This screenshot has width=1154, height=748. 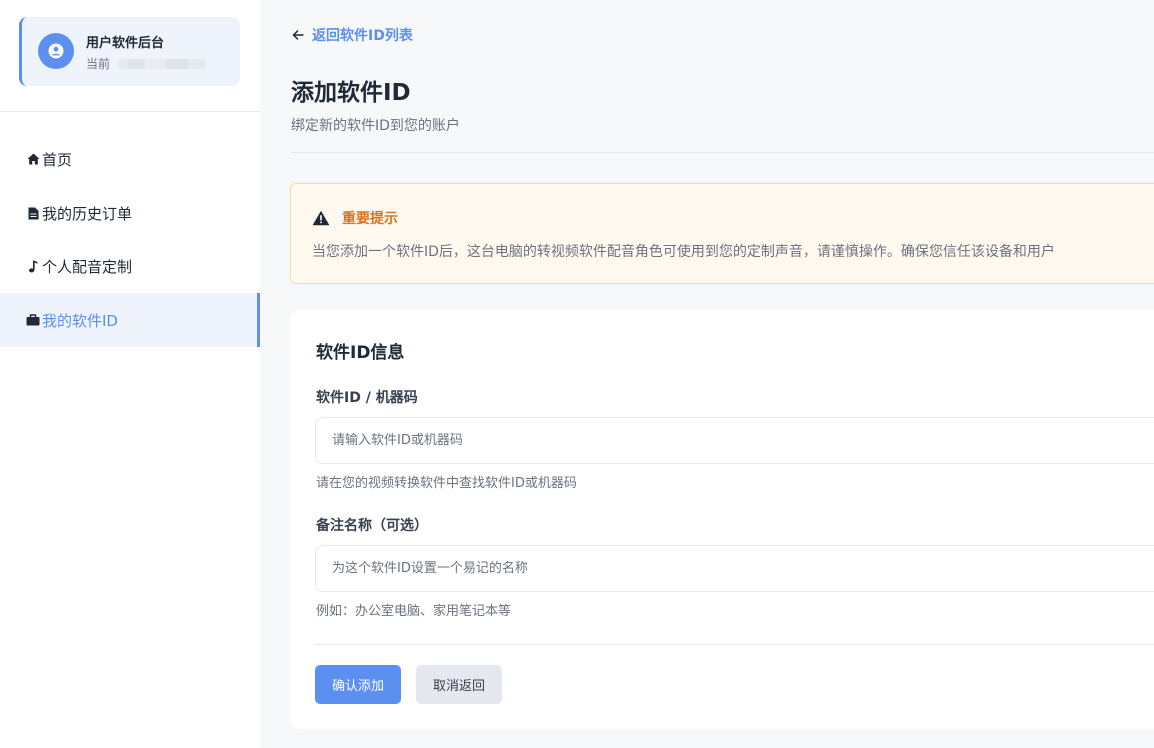 What do you see at coordinates (459, 684) in the screenshot?
I see `cancel-back-button: 取消返回` at bounding box center [459, 684].